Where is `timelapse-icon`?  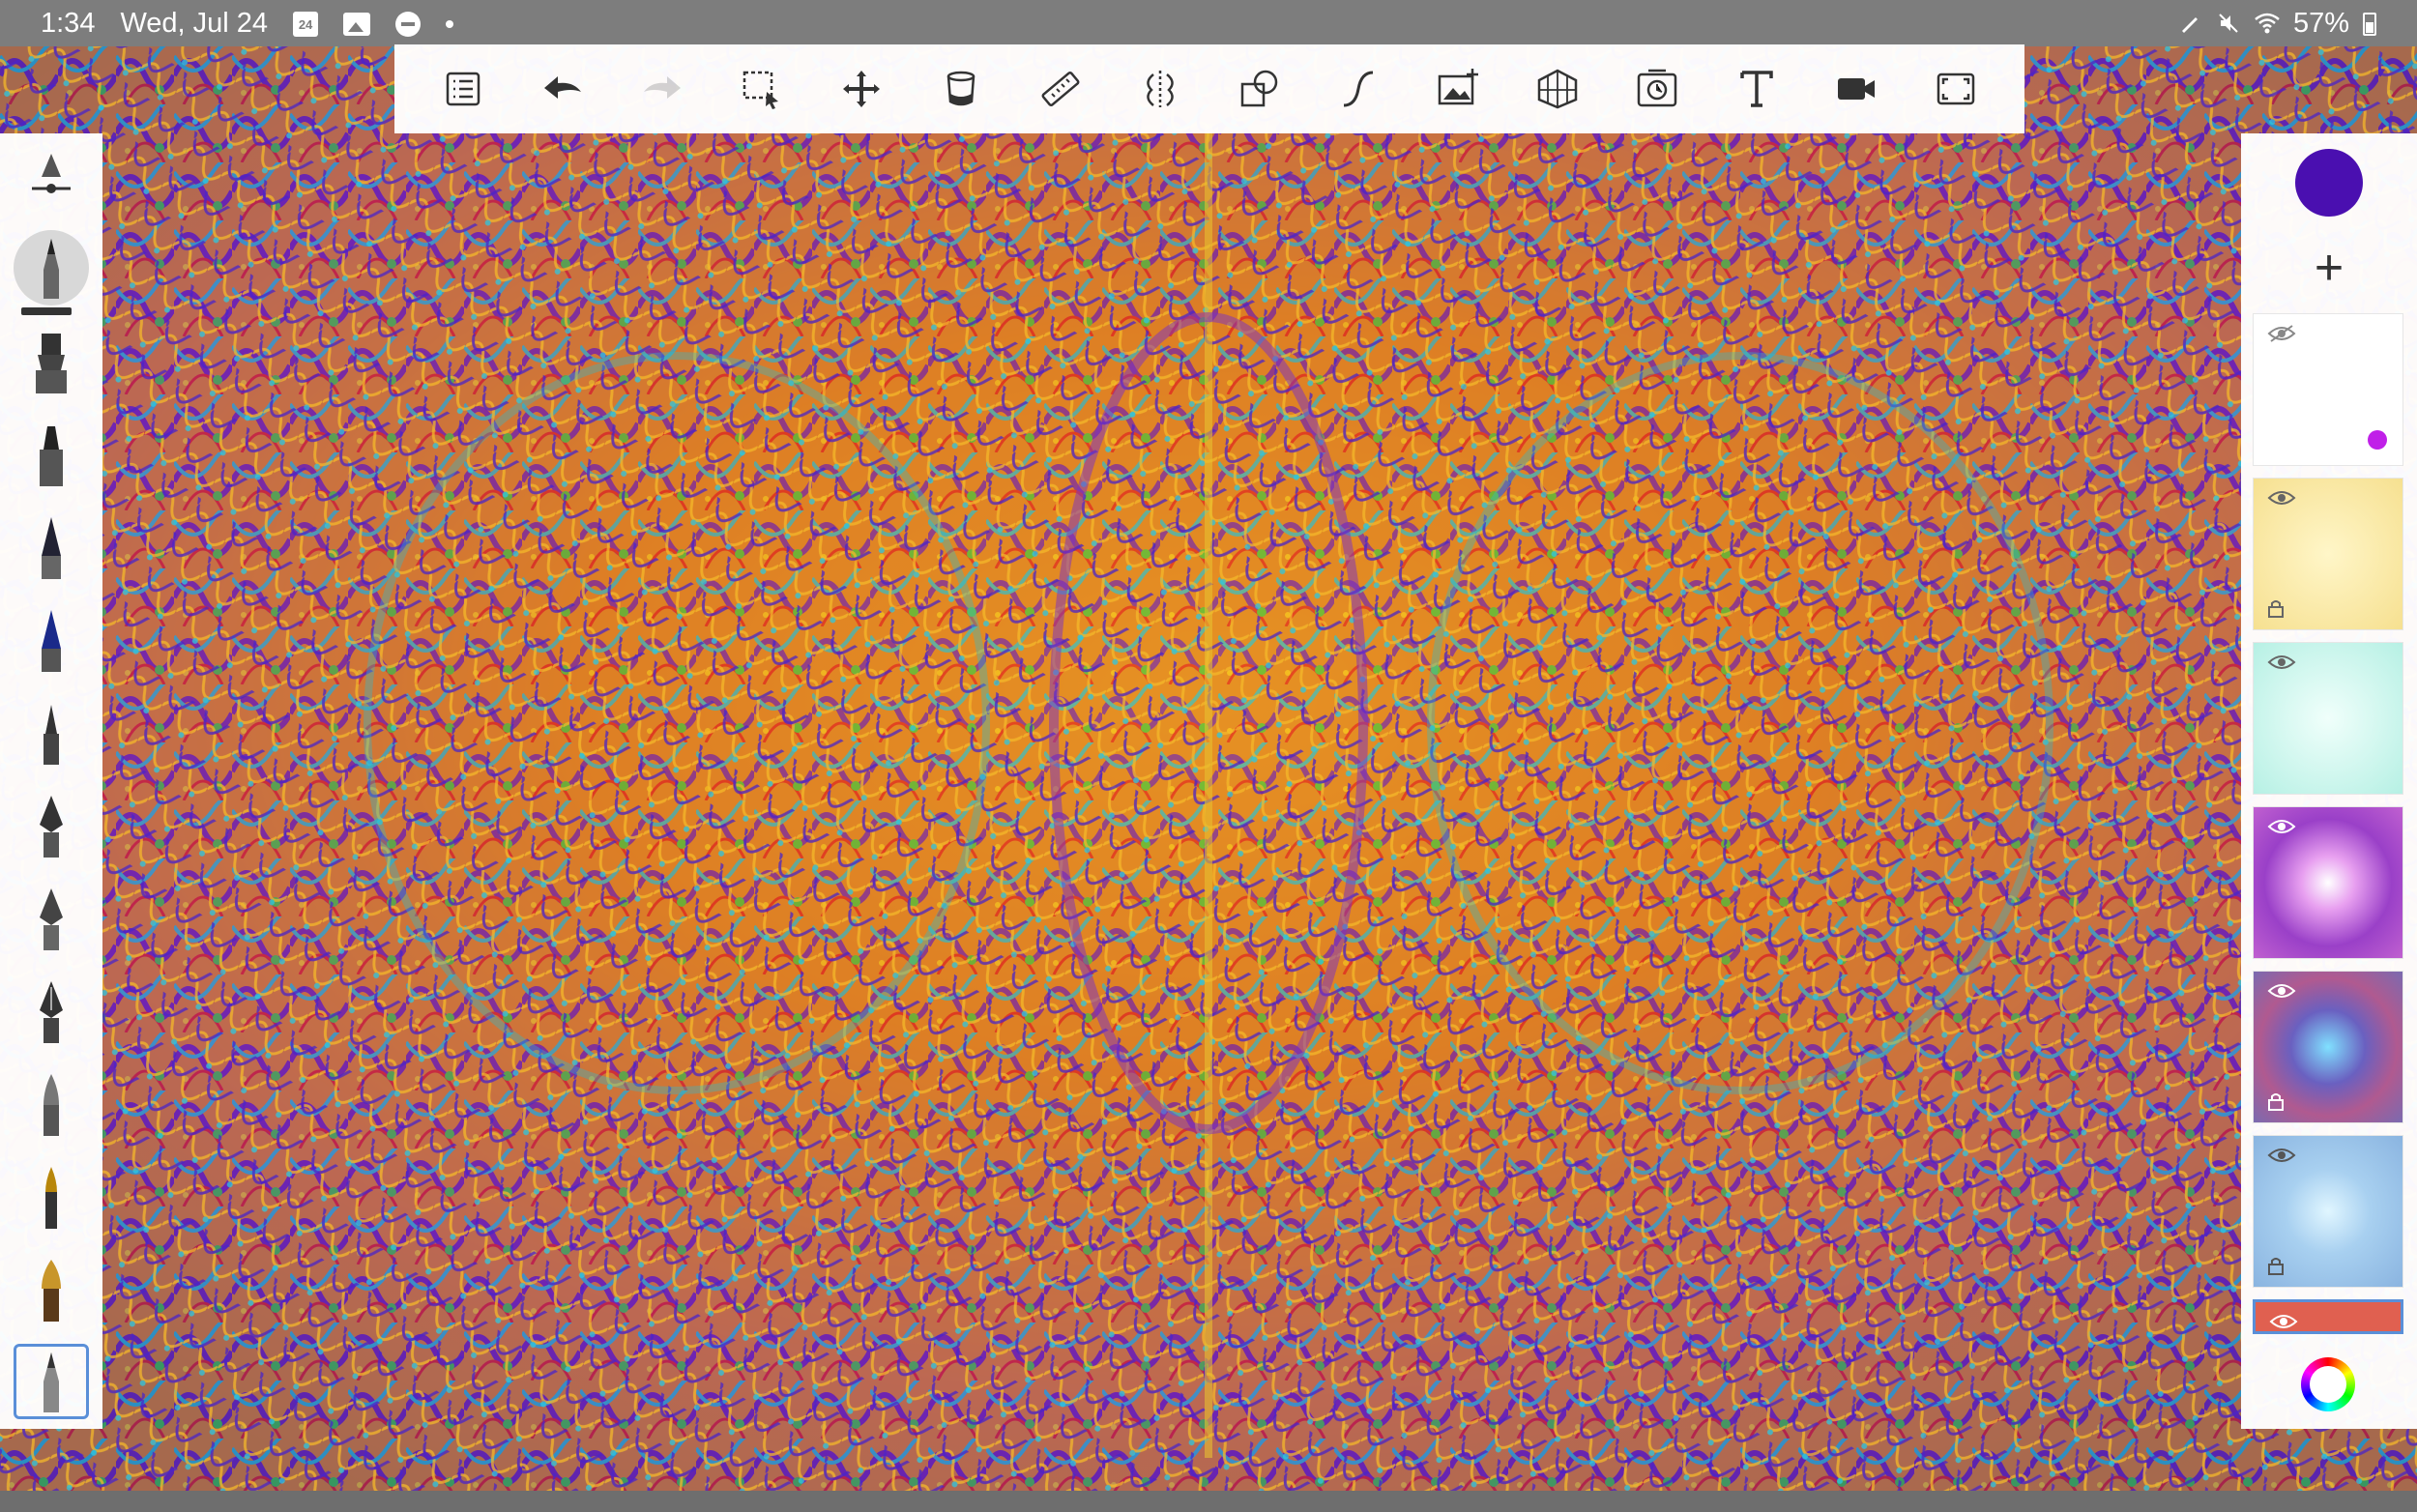
timelapse-icon is located at coordinates (1657, 88).